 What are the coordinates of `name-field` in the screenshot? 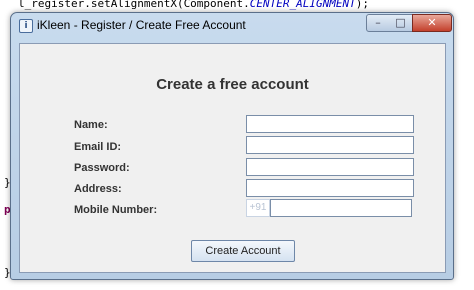 It's located at (330, 124).